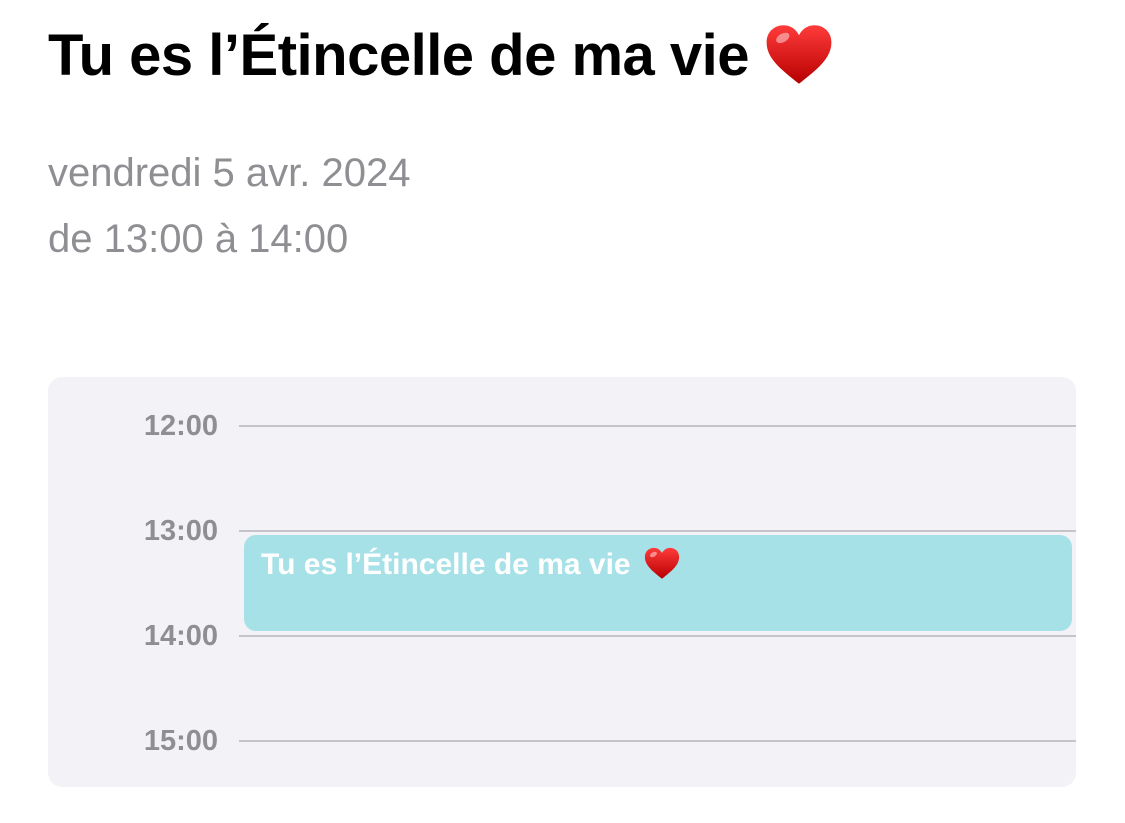 This screenshot has width=1125, height=823. I want to click on event-date: vendredi 5 avr. 2024, so click(229, 173).